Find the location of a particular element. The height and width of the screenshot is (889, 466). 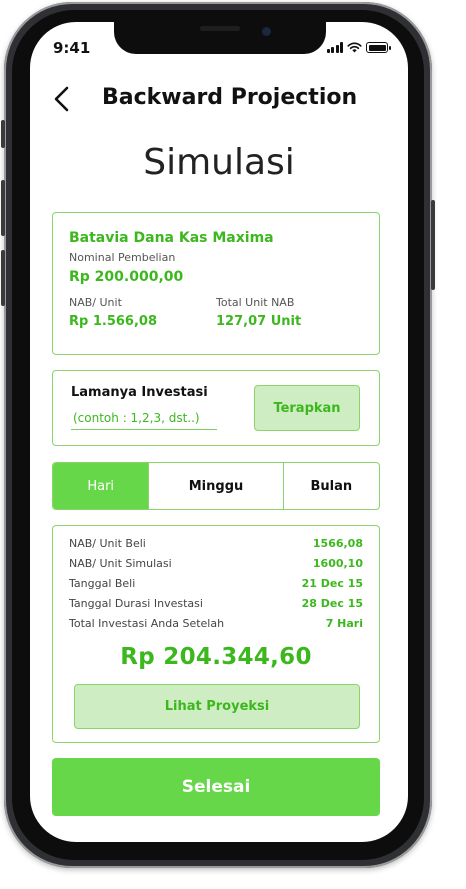

mute-switch is located at coordinates (3, 134).